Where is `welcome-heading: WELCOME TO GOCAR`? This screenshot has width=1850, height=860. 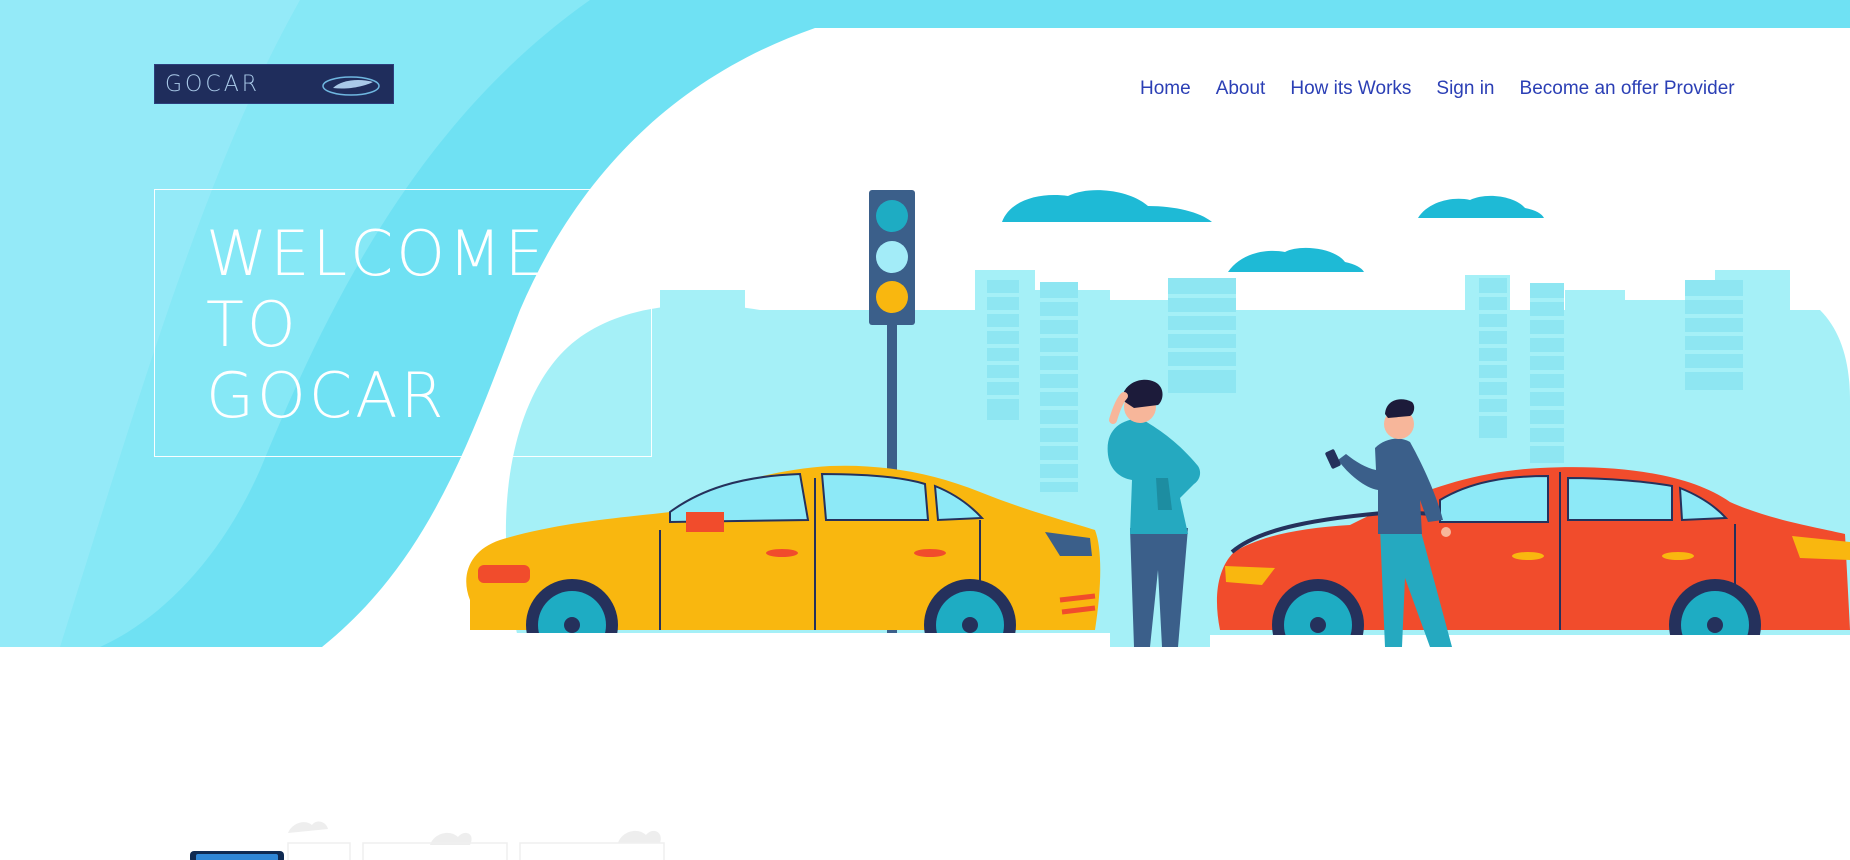 welcome-heading: WELCOME TO GOCAR is located at coordinates (376, 324).